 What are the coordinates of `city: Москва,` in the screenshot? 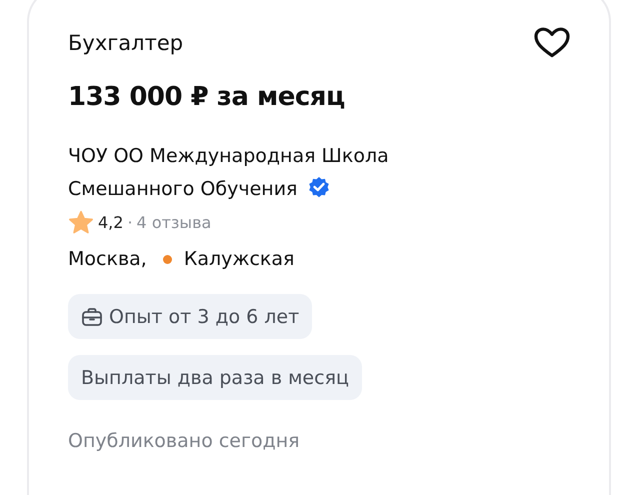 It's located at (107, 259).